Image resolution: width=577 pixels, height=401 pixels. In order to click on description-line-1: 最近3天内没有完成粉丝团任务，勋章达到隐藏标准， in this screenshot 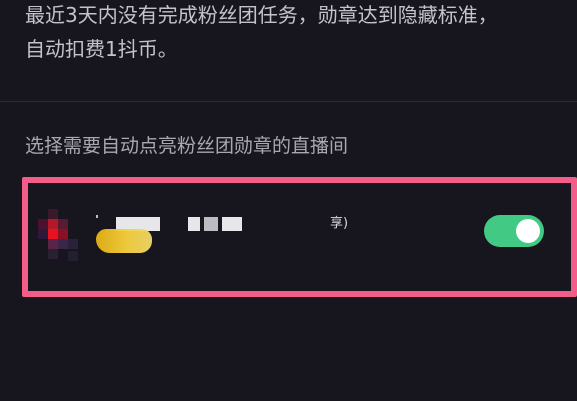, I will do `click(261, 15)`.